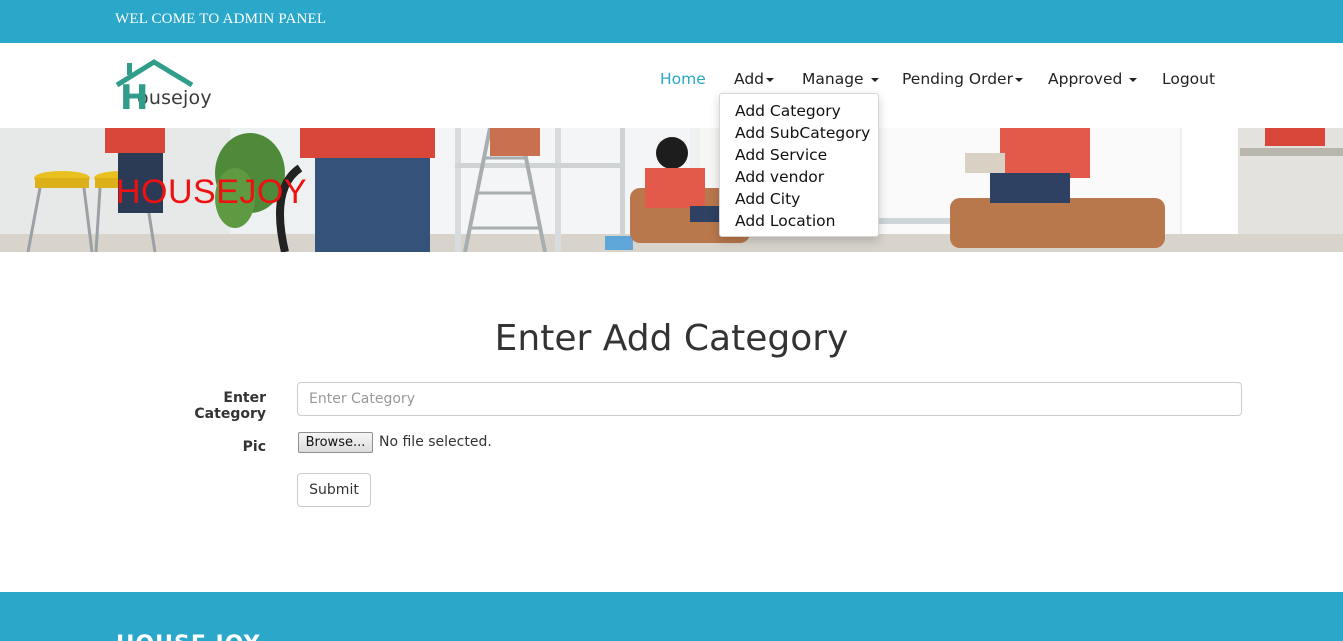 The height and width of the screenshot is (641, 1343). What do you see at coordinates (212, 192) in the screenshot?
I see `banner-title: HOUSEJOY` at bounding box center [212, 192].